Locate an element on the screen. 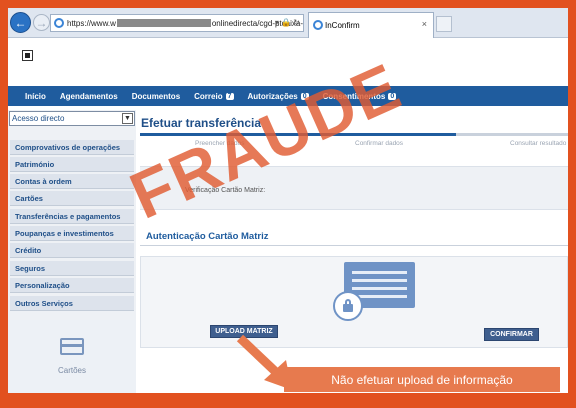  warning-banner: Não efetuar upload de informação is located at coordinates (422, 379).